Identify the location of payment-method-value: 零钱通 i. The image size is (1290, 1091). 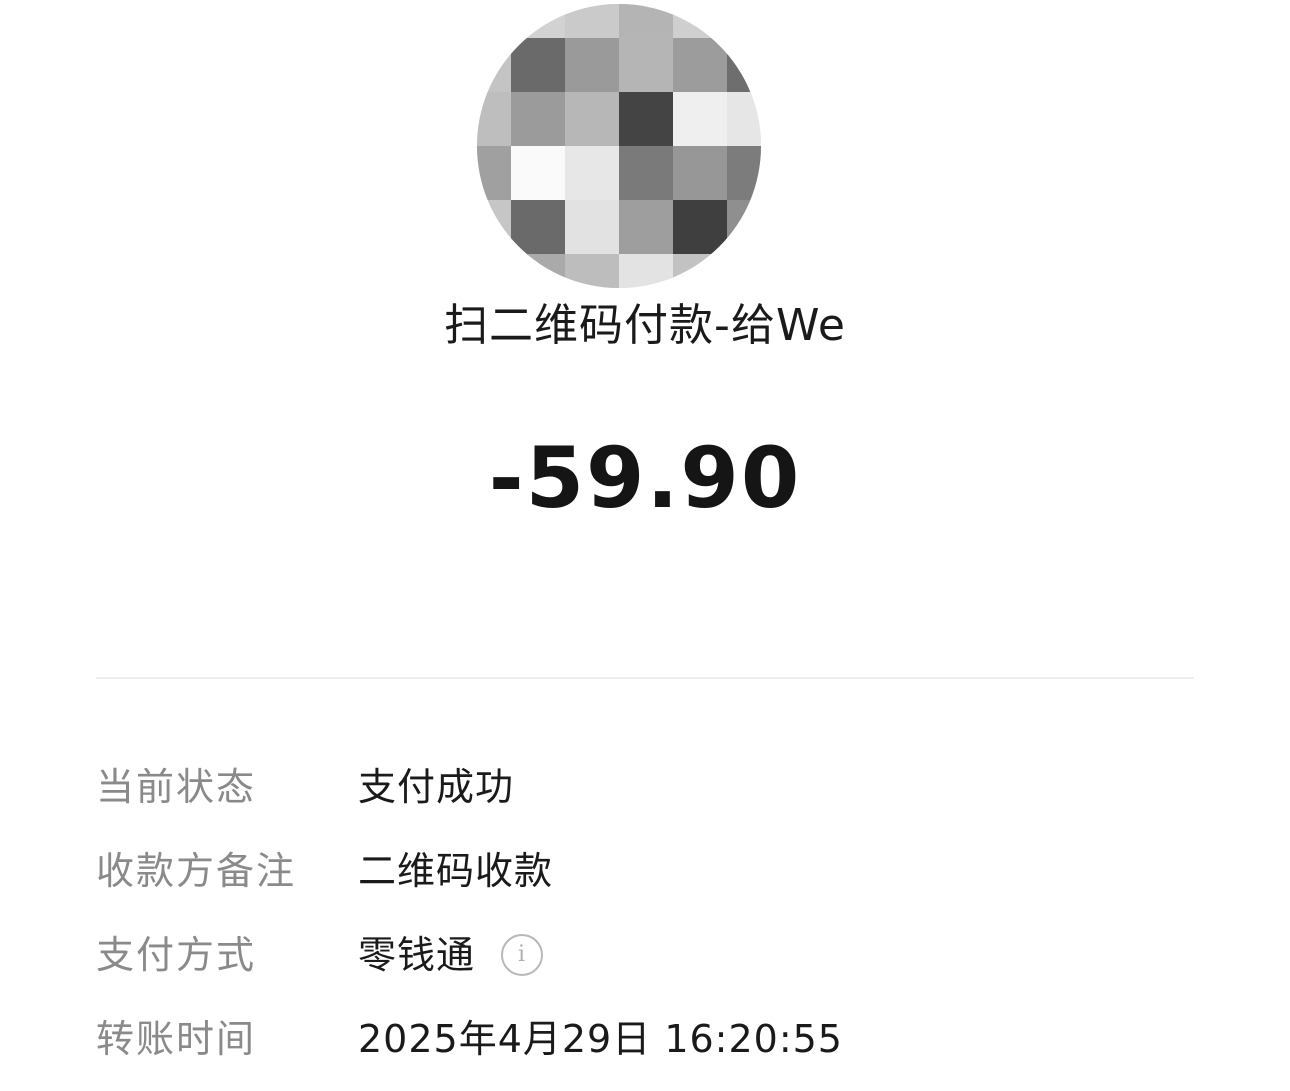
(451, 955).